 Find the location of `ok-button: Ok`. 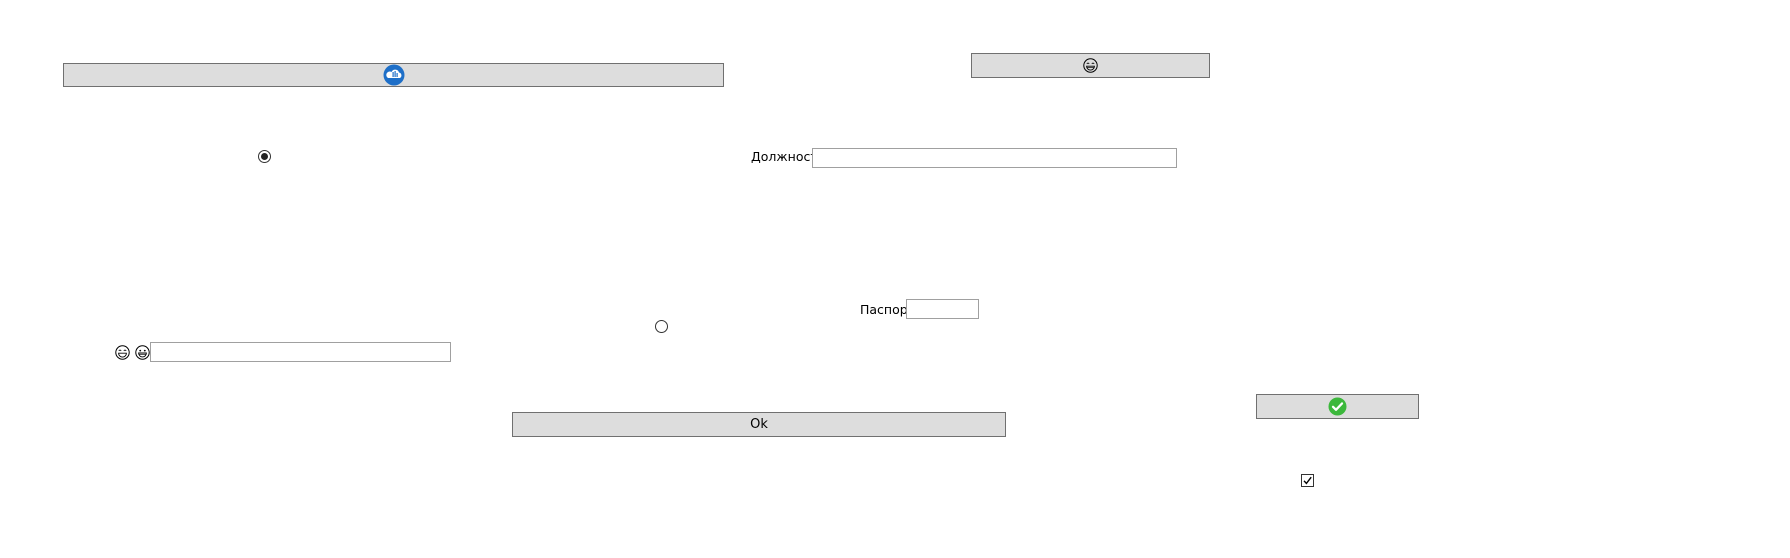

ok-button: Ok is located at coordinates (759, 424).